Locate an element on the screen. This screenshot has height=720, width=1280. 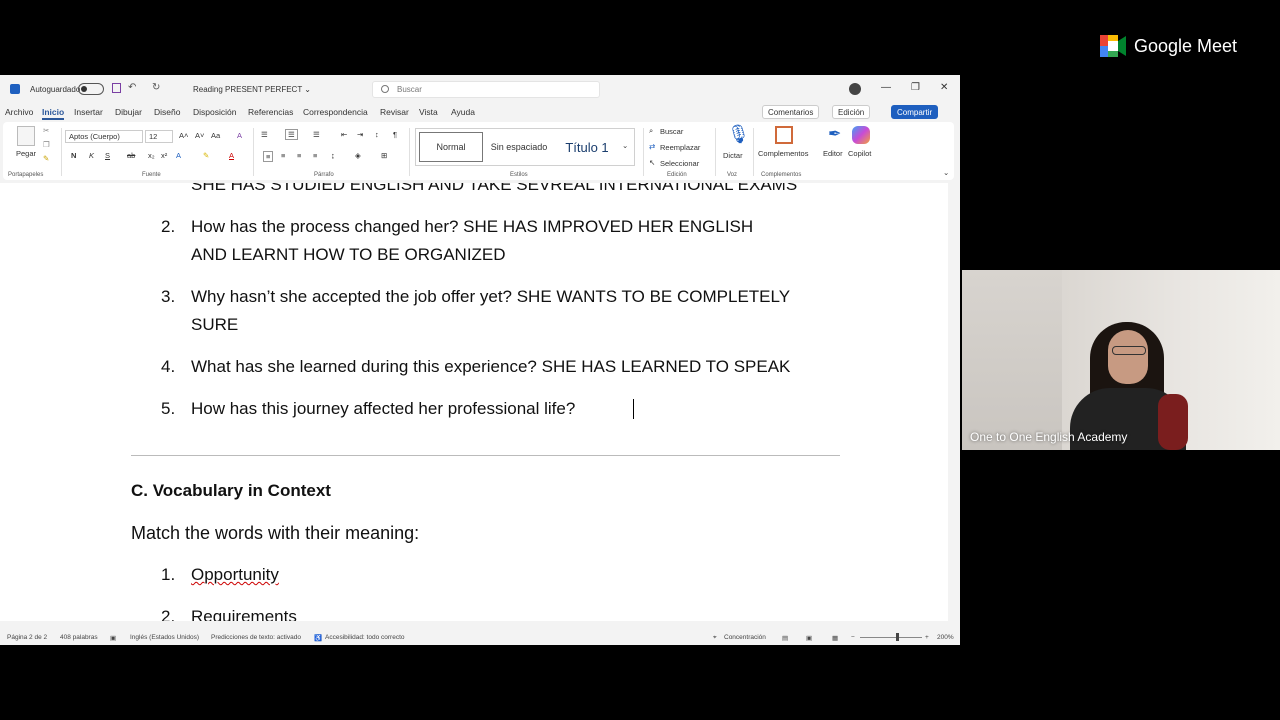
zoom-level: 200% is located at coordinates (945, 637).